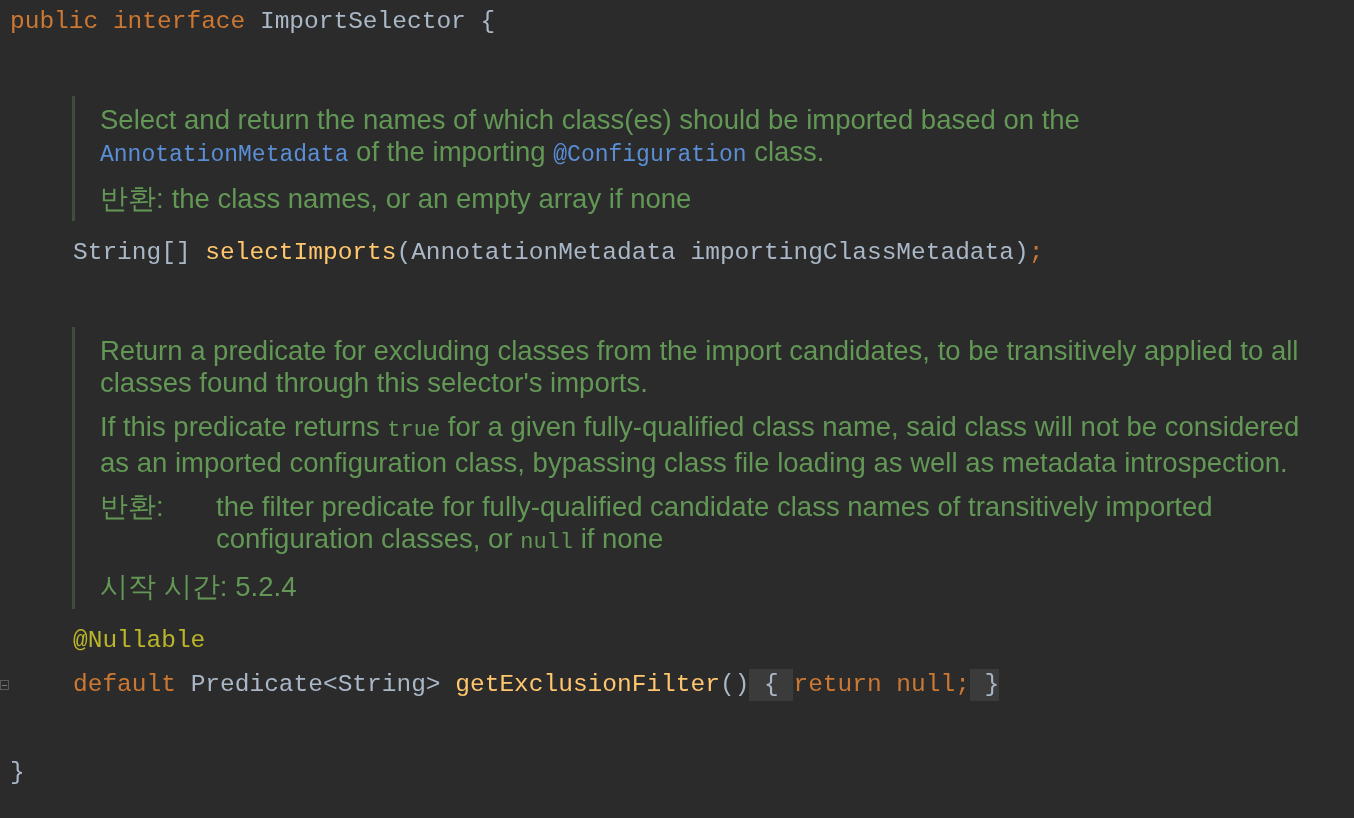 Image resolution: width=1354 pixels, height=818 pixels. What do you see at coordinates (984, 685) in the screenshot?
I see `folded-code-marker: }` at bounding box center [984, 685].